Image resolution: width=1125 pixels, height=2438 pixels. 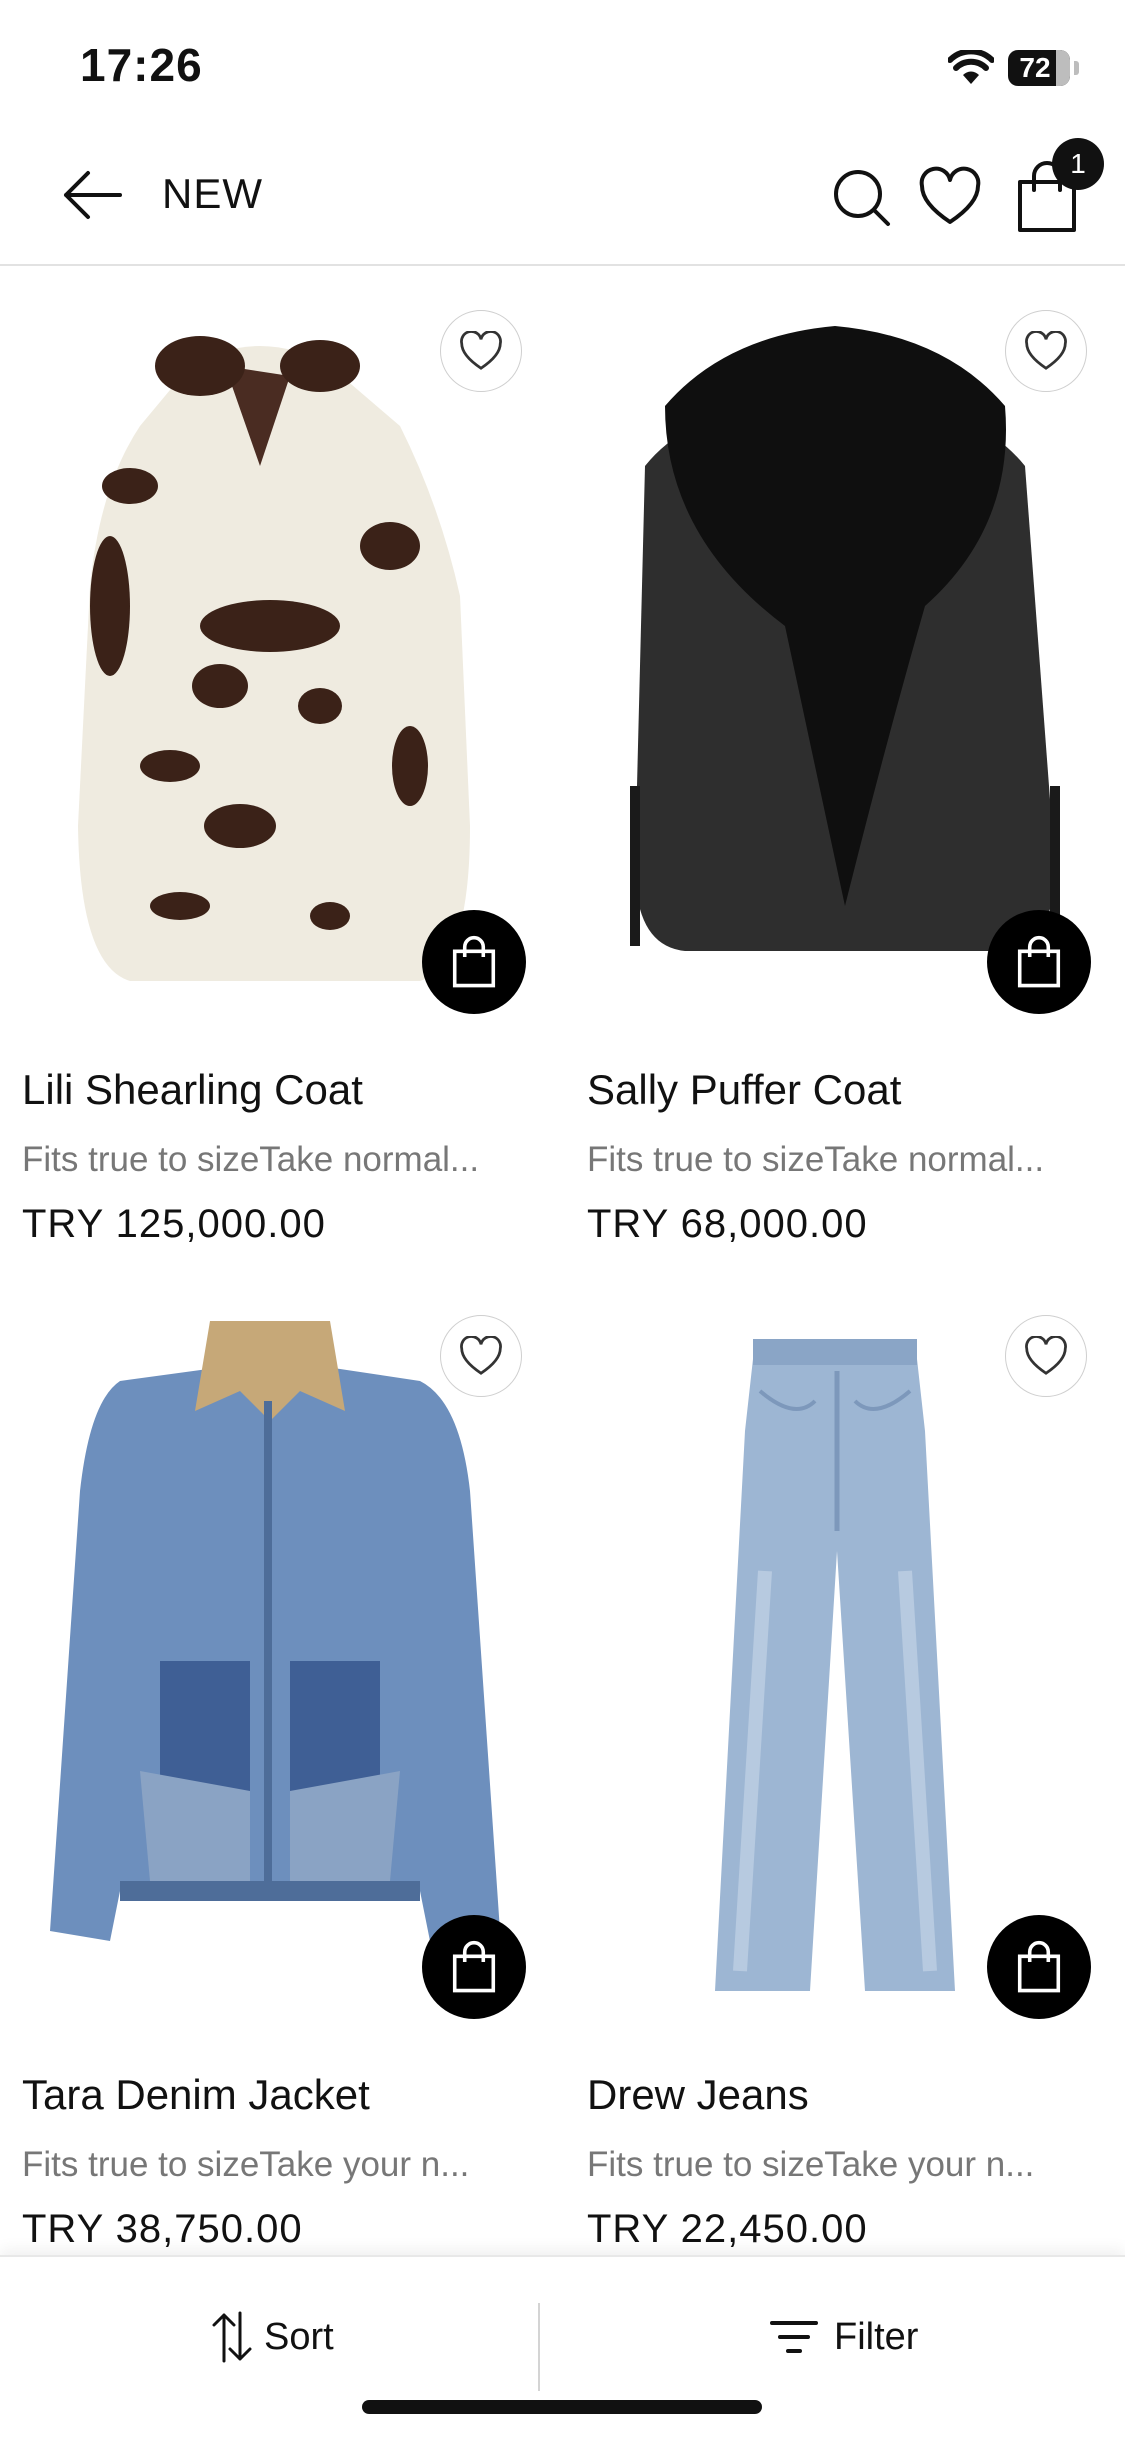 What do you see at coordinates (196, 2095) in the screenshot?
I see `product-name: Tara Denim Jacket` at bounding box center [196, 2095].